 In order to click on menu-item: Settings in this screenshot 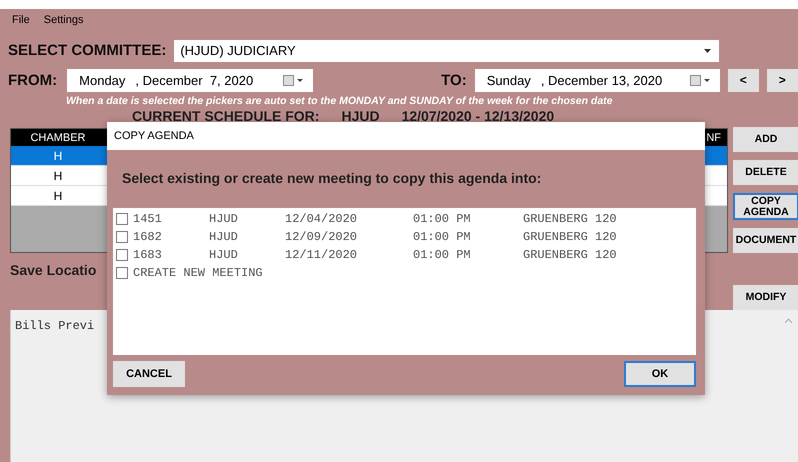, I will do `click(64, 20)`.